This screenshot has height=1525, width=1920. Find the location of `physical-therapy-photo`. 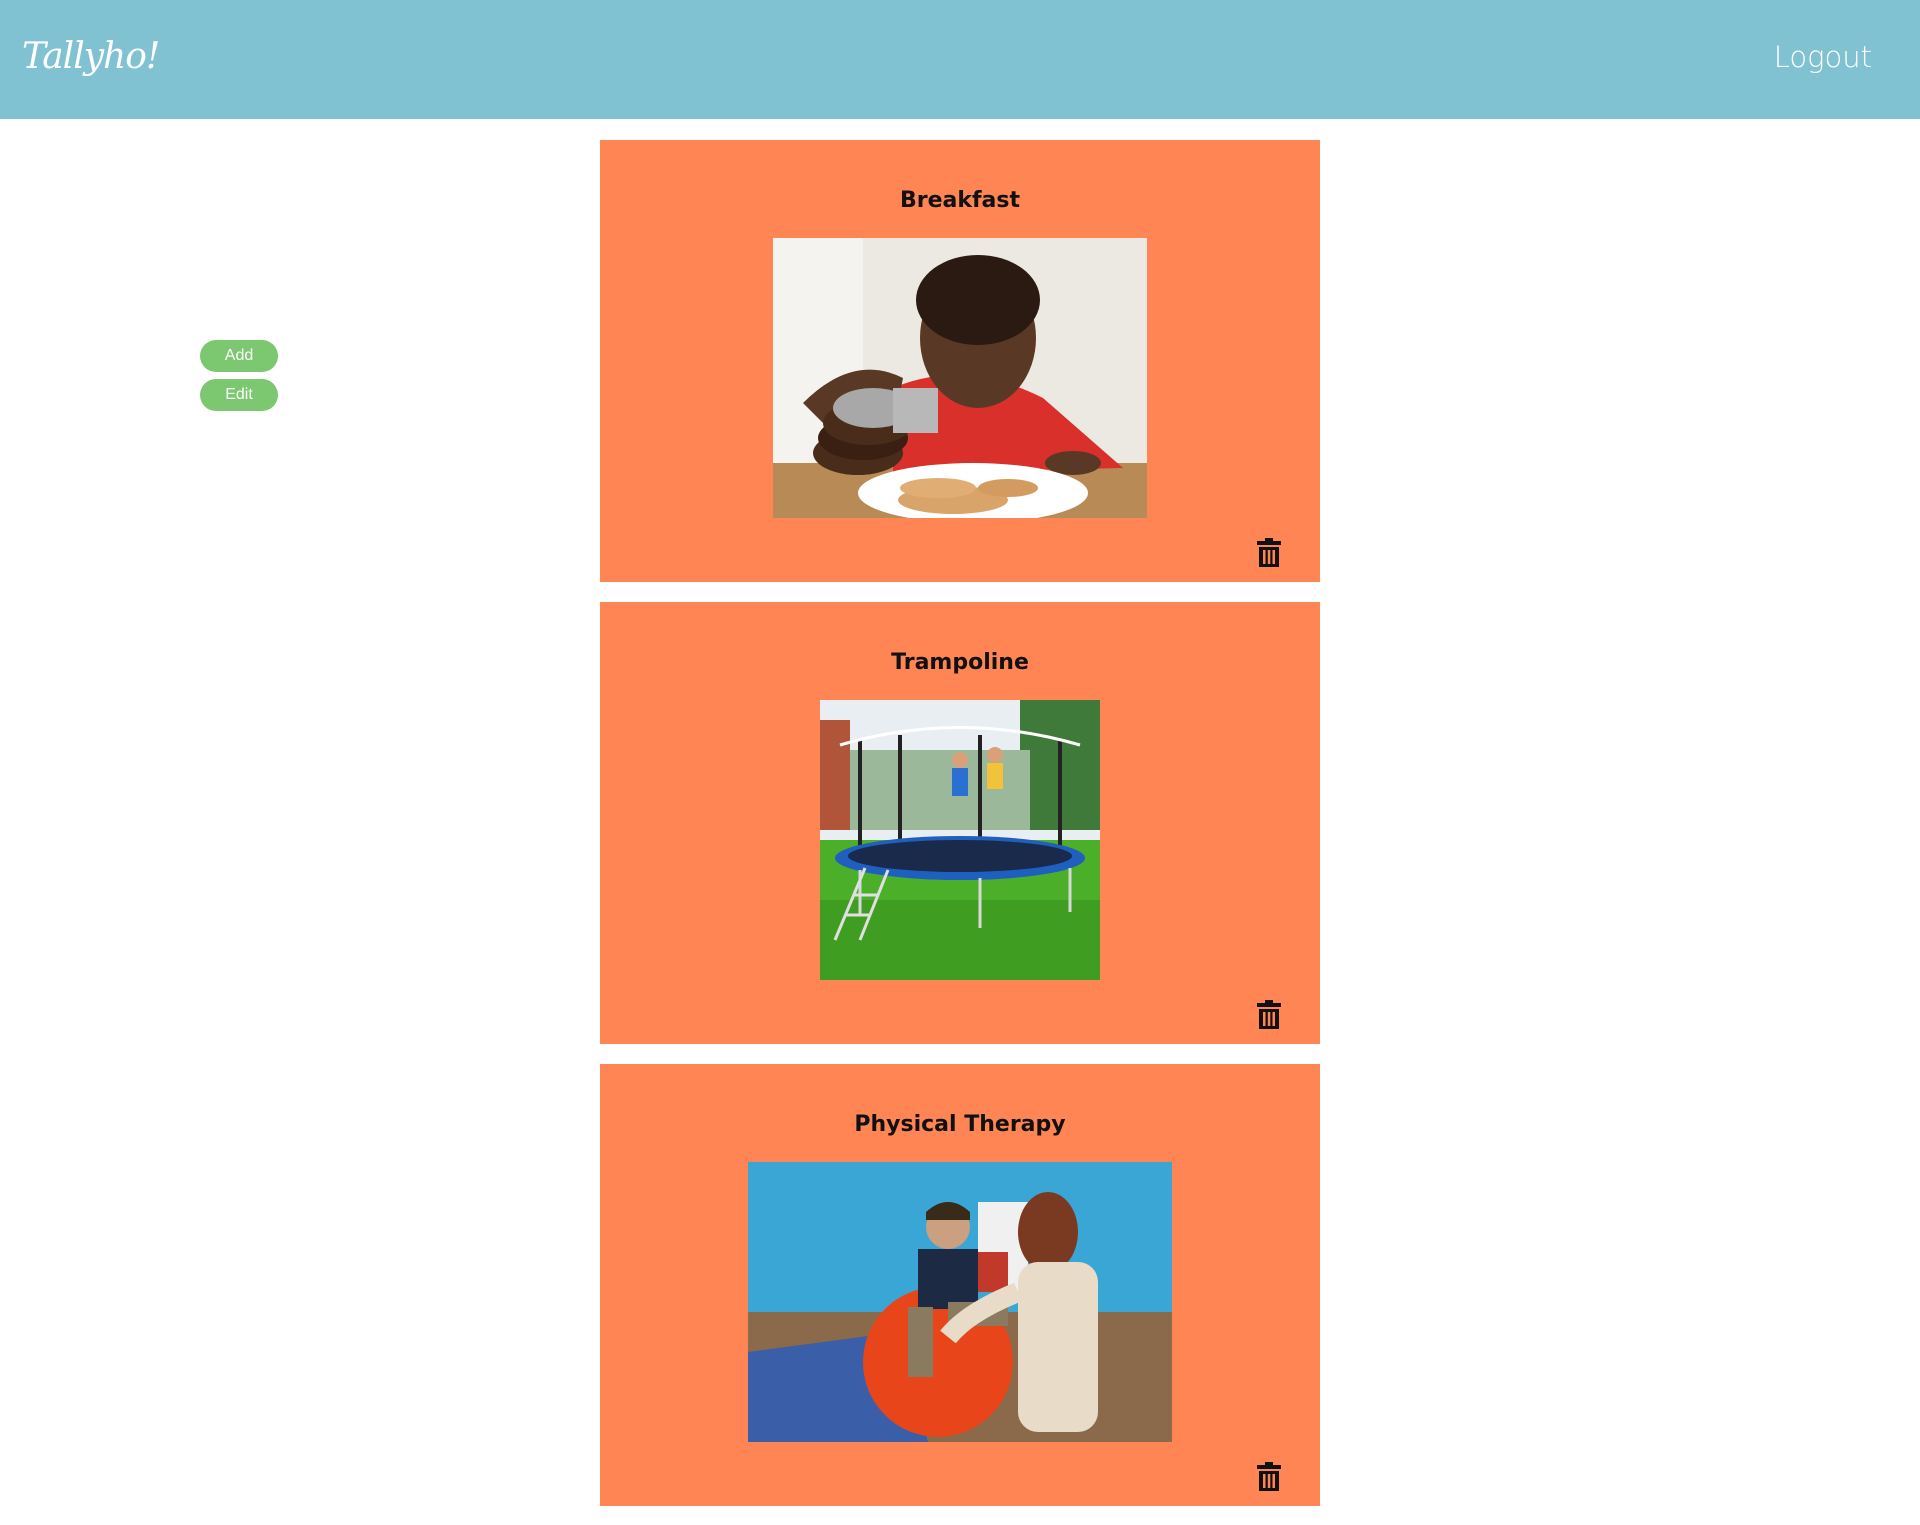

physical-therapy-photo is located at coordinates (960, 1302).